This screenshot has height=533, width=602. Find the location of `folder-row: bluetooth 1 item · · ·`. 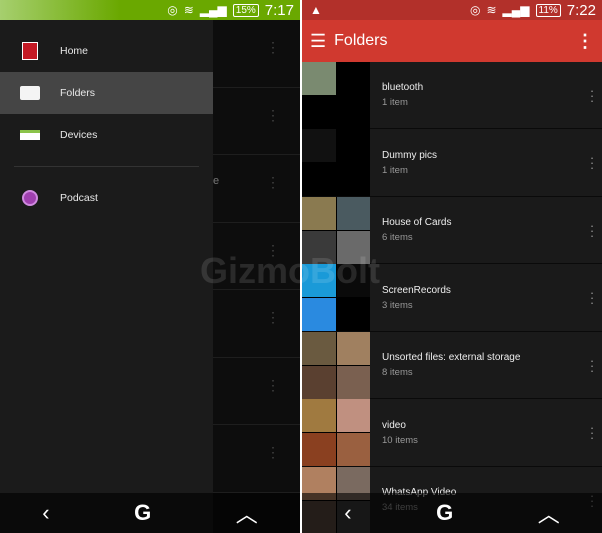

folder-row: bluetooth 1 item · · · is located at coordinates (452, 95).